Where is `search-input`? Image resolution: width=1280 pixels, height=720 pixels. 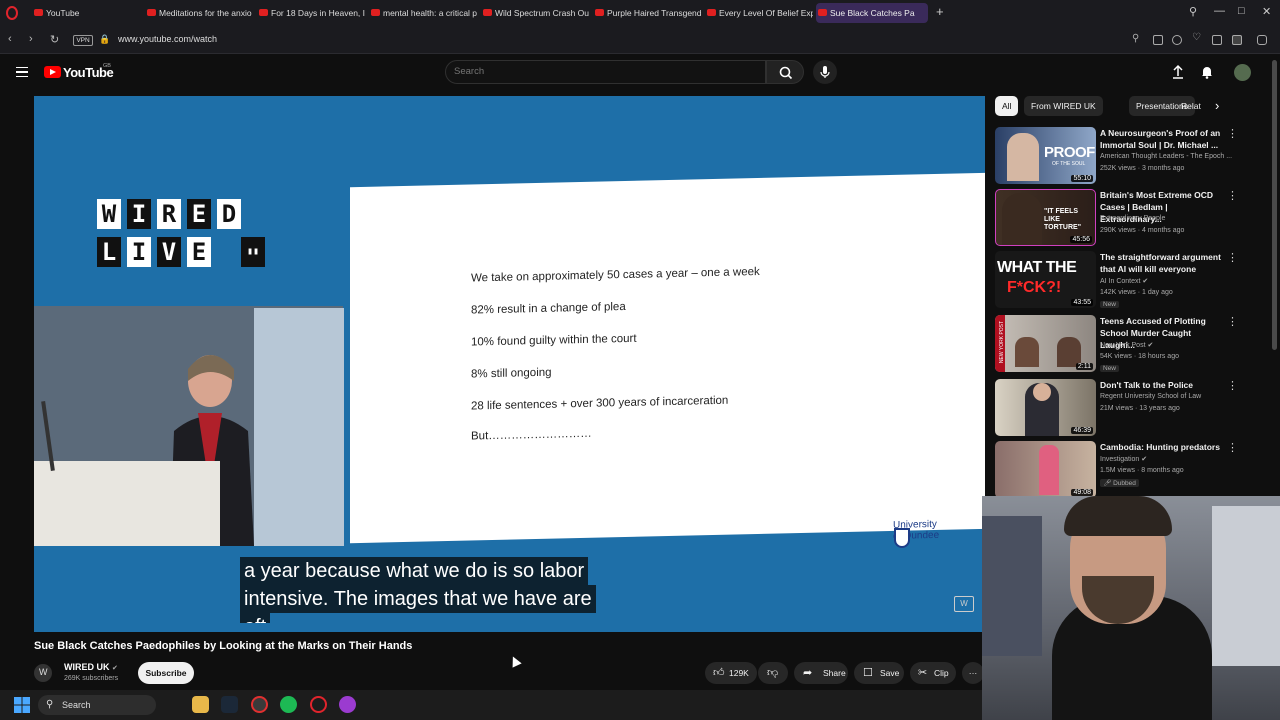
search-input is located at coordinates (604, 71).